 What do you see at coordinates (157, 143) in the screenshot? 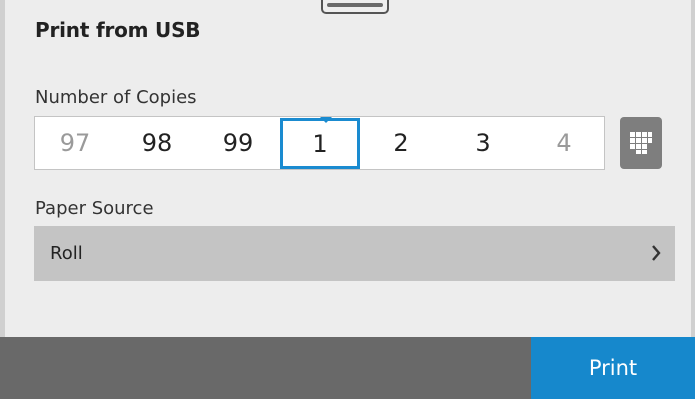
I see `copies-option: 98` at bounding box center [157, 143].